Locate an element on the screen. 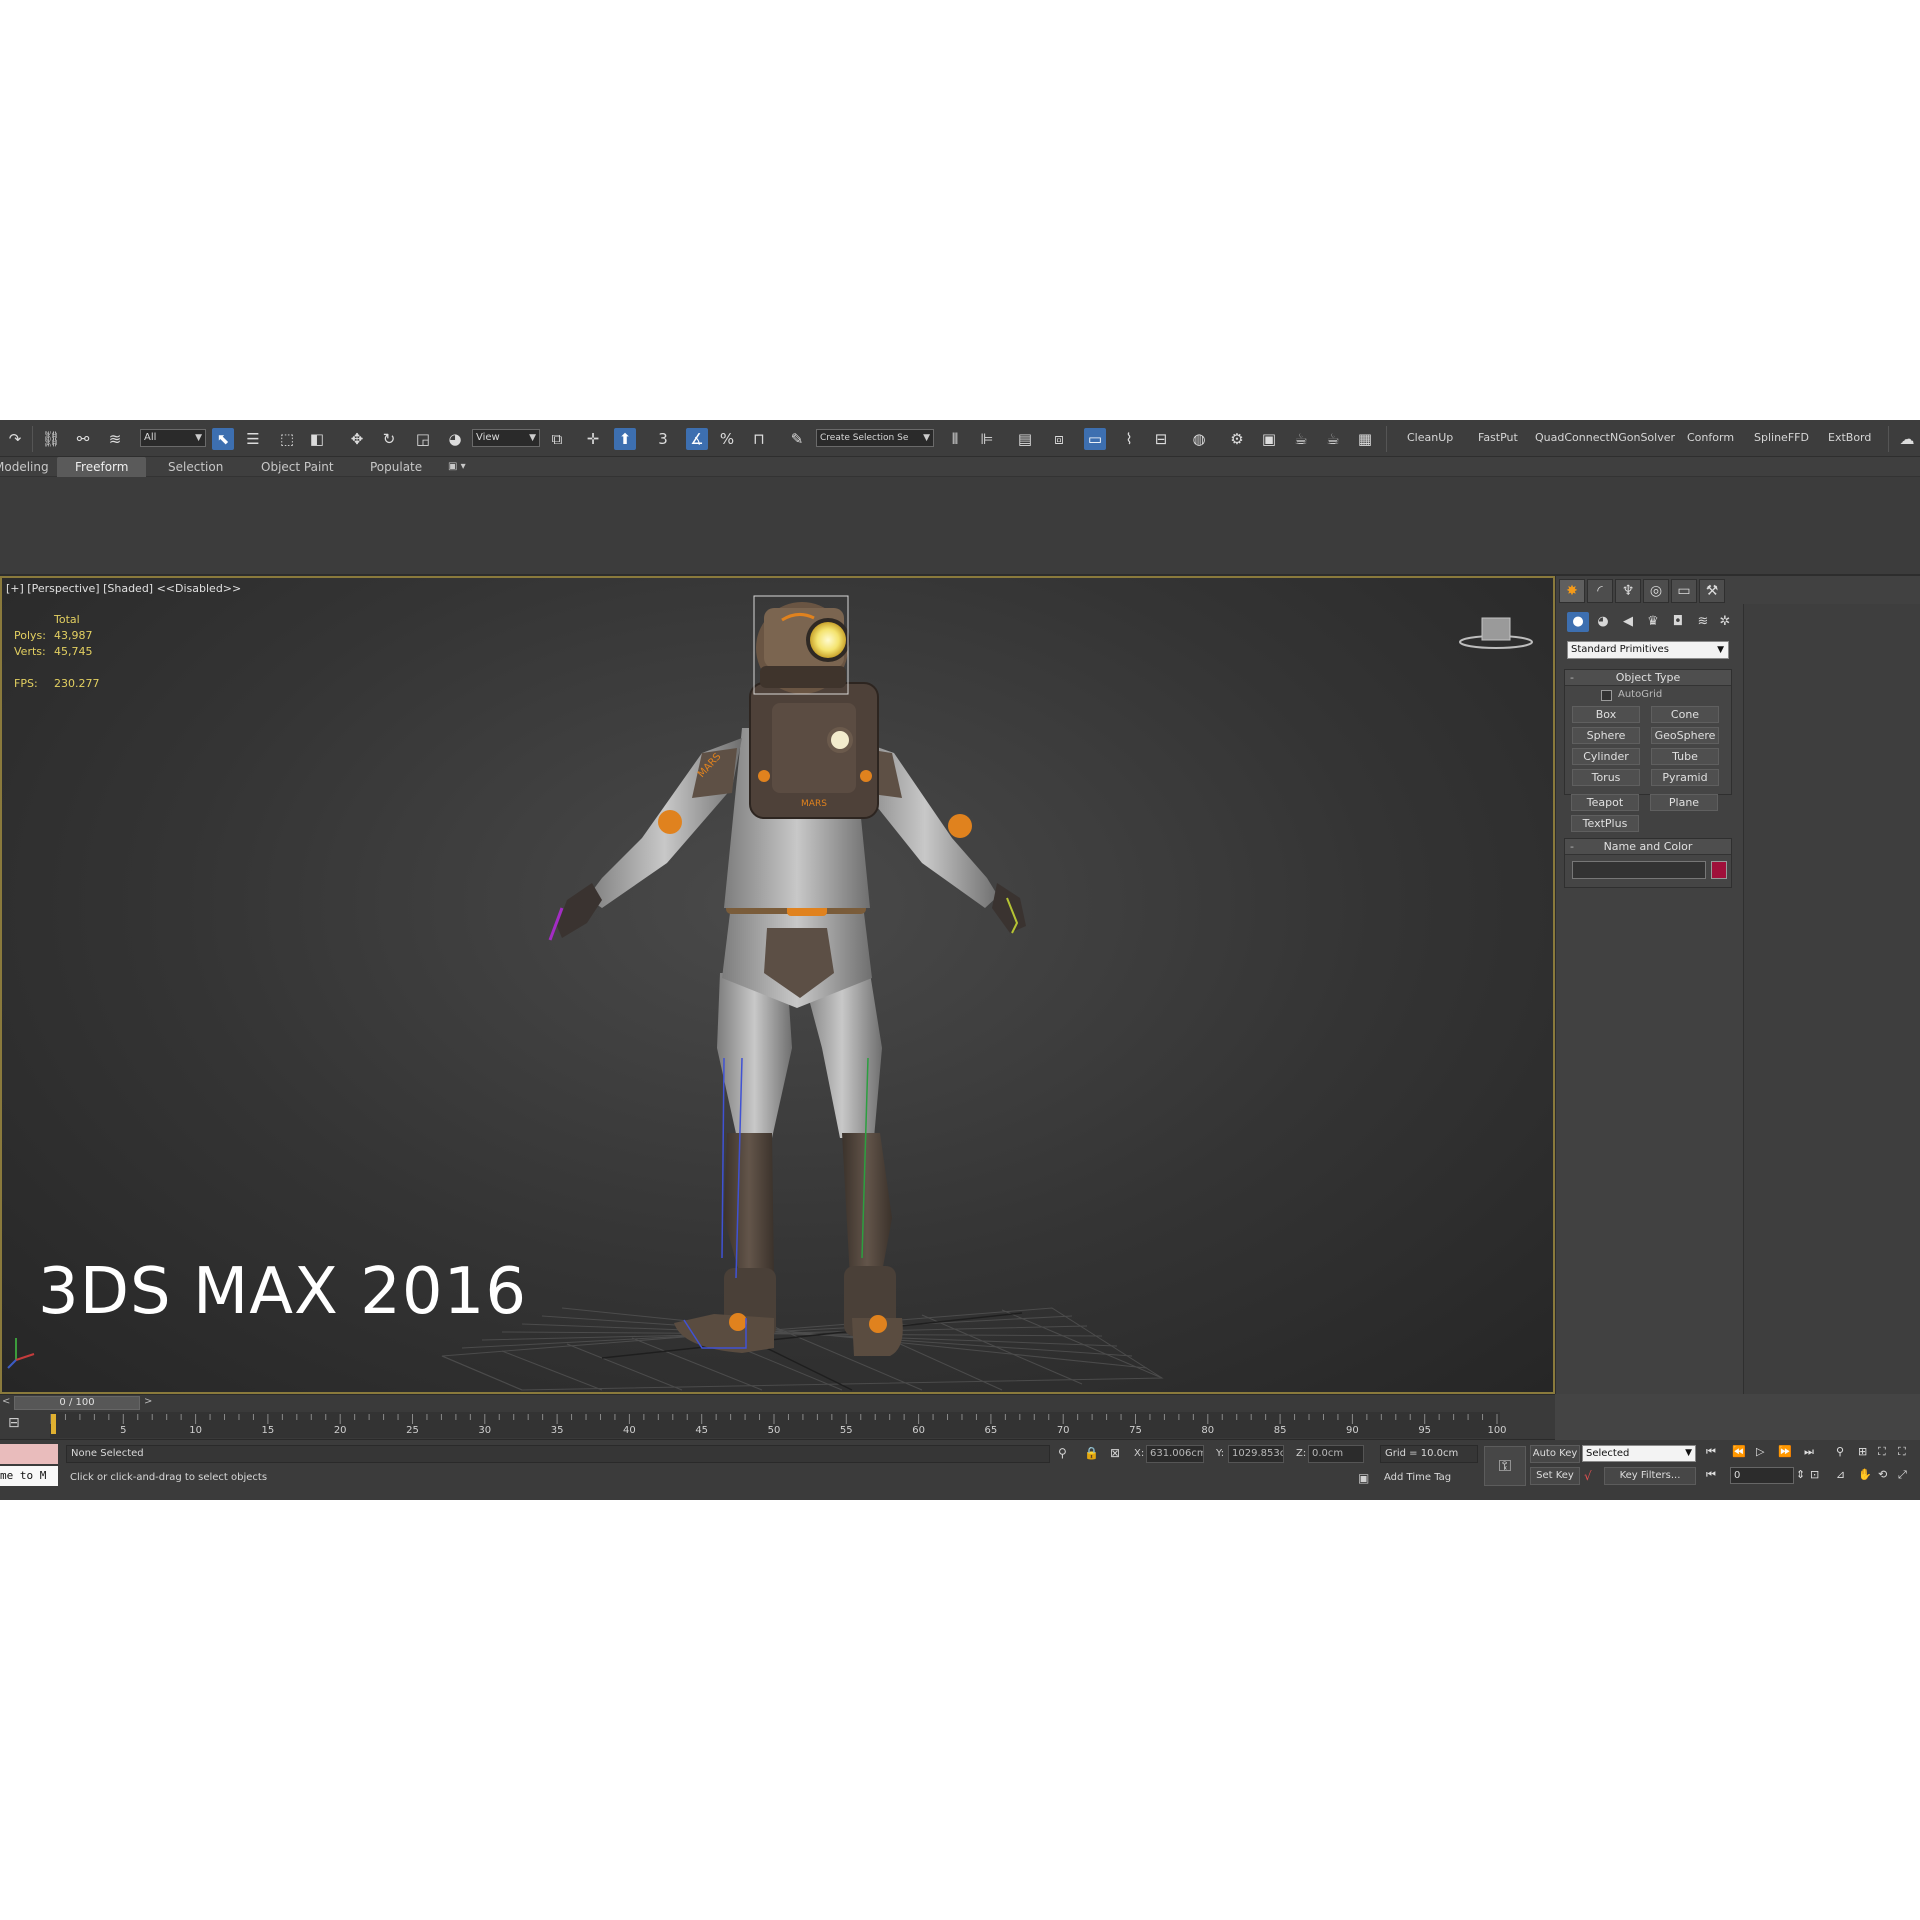 The image size is (1920, 1920). space-warps-icon: ≋ is located at coordinates (1703, 622).